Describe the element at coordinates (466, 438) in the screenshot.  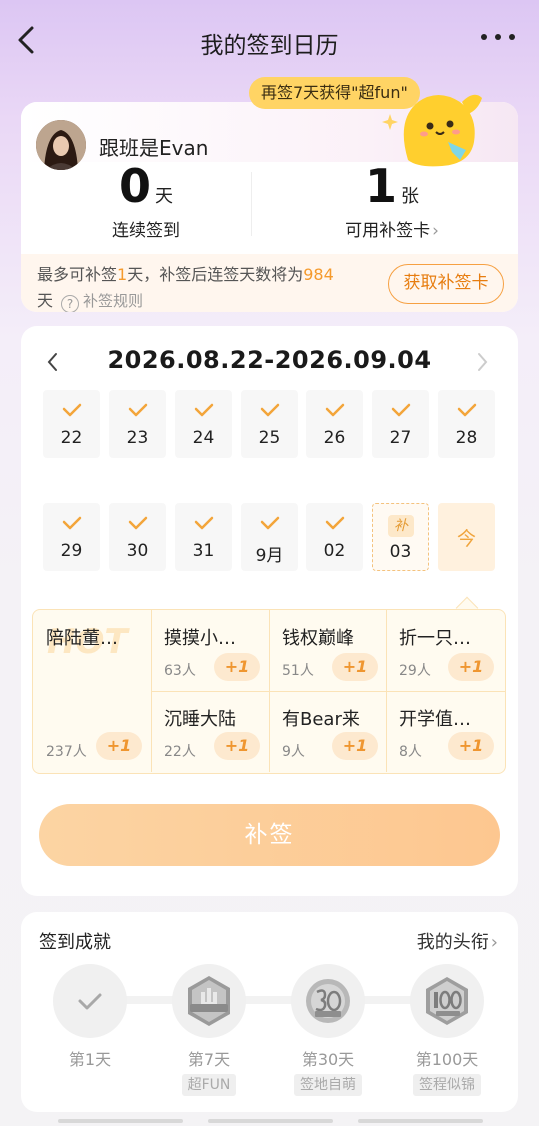
I see `day-number: 28` at that location.